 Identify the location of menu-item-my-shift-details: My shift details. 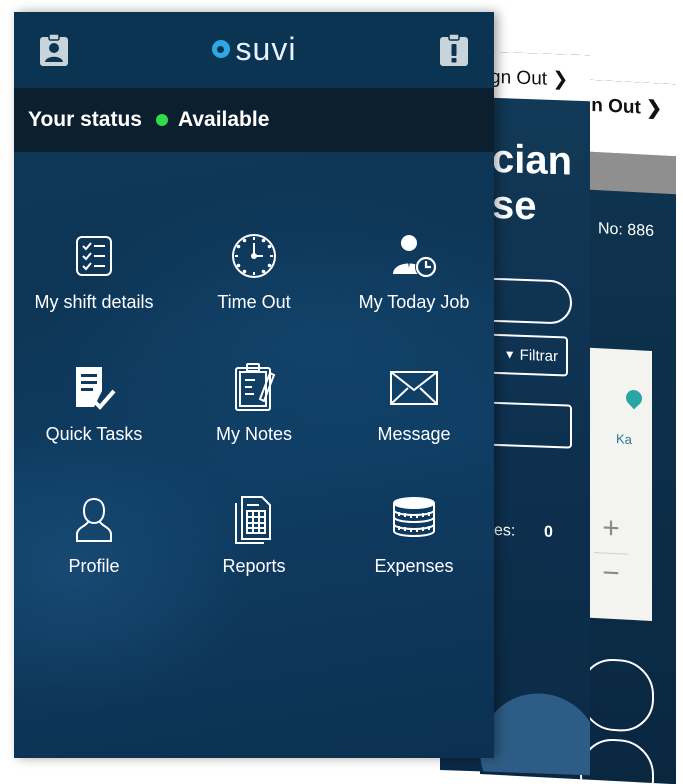
(94, 296).